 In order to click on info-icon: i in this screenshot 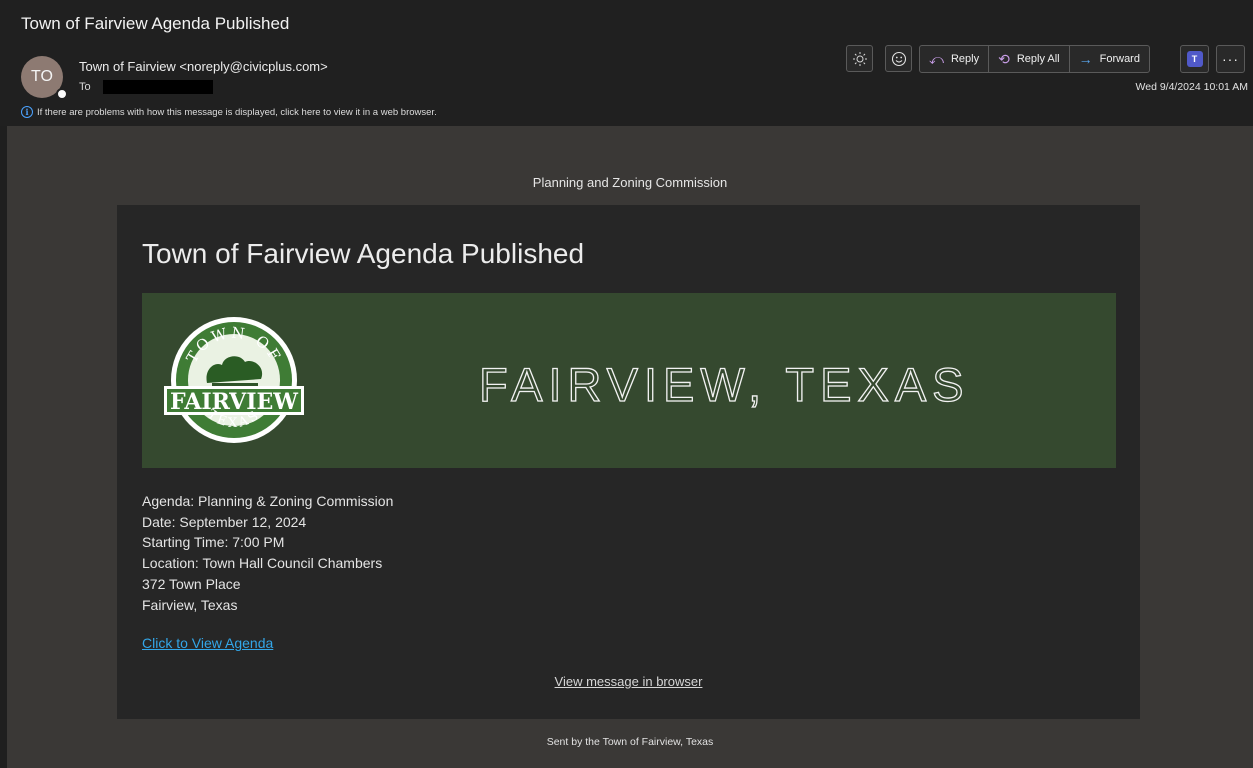, I will do `click(27, 112)`.